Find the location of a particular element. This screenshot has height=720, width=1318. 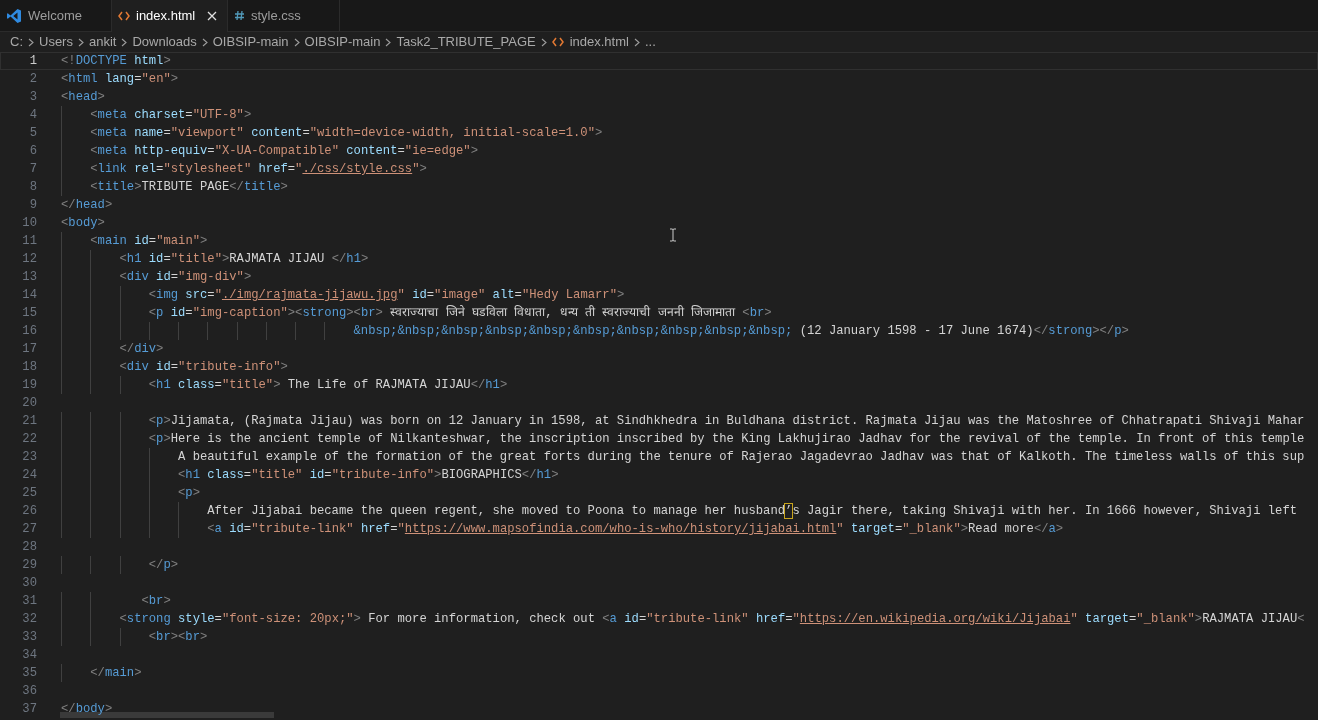

code-line: </main> is located at coordinates (116, 673).